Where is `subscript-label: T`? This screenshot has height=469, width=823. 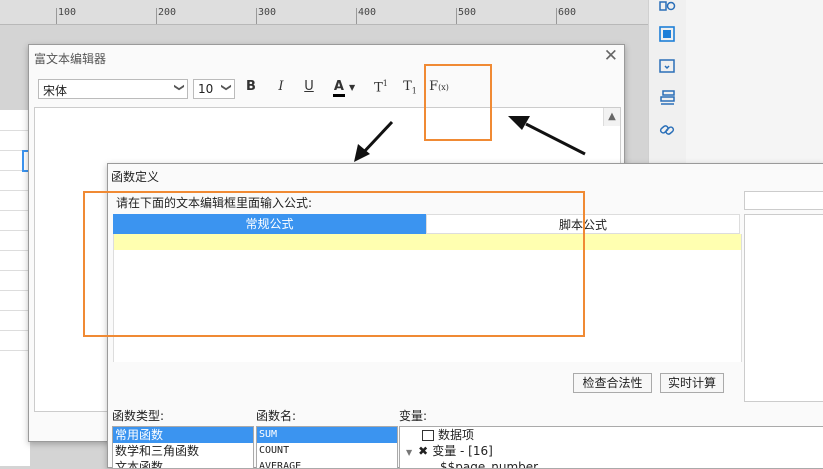 subscript-label: T is located at coordinates (407, 86).